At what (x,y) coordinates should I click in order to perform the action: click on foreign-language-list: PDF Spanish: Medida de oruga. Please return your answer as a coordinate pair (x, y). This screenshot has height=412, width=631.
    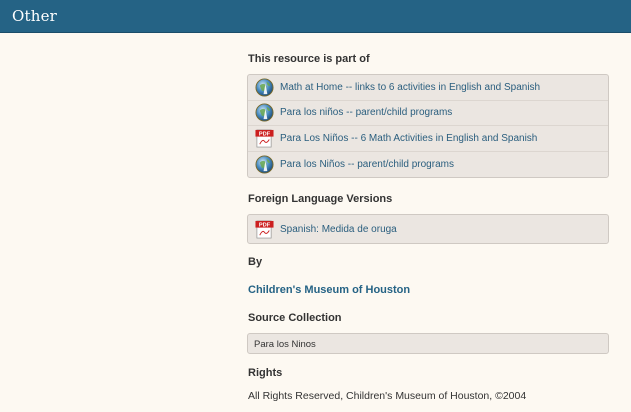
    Looking at the image, I should click on (428, 229).